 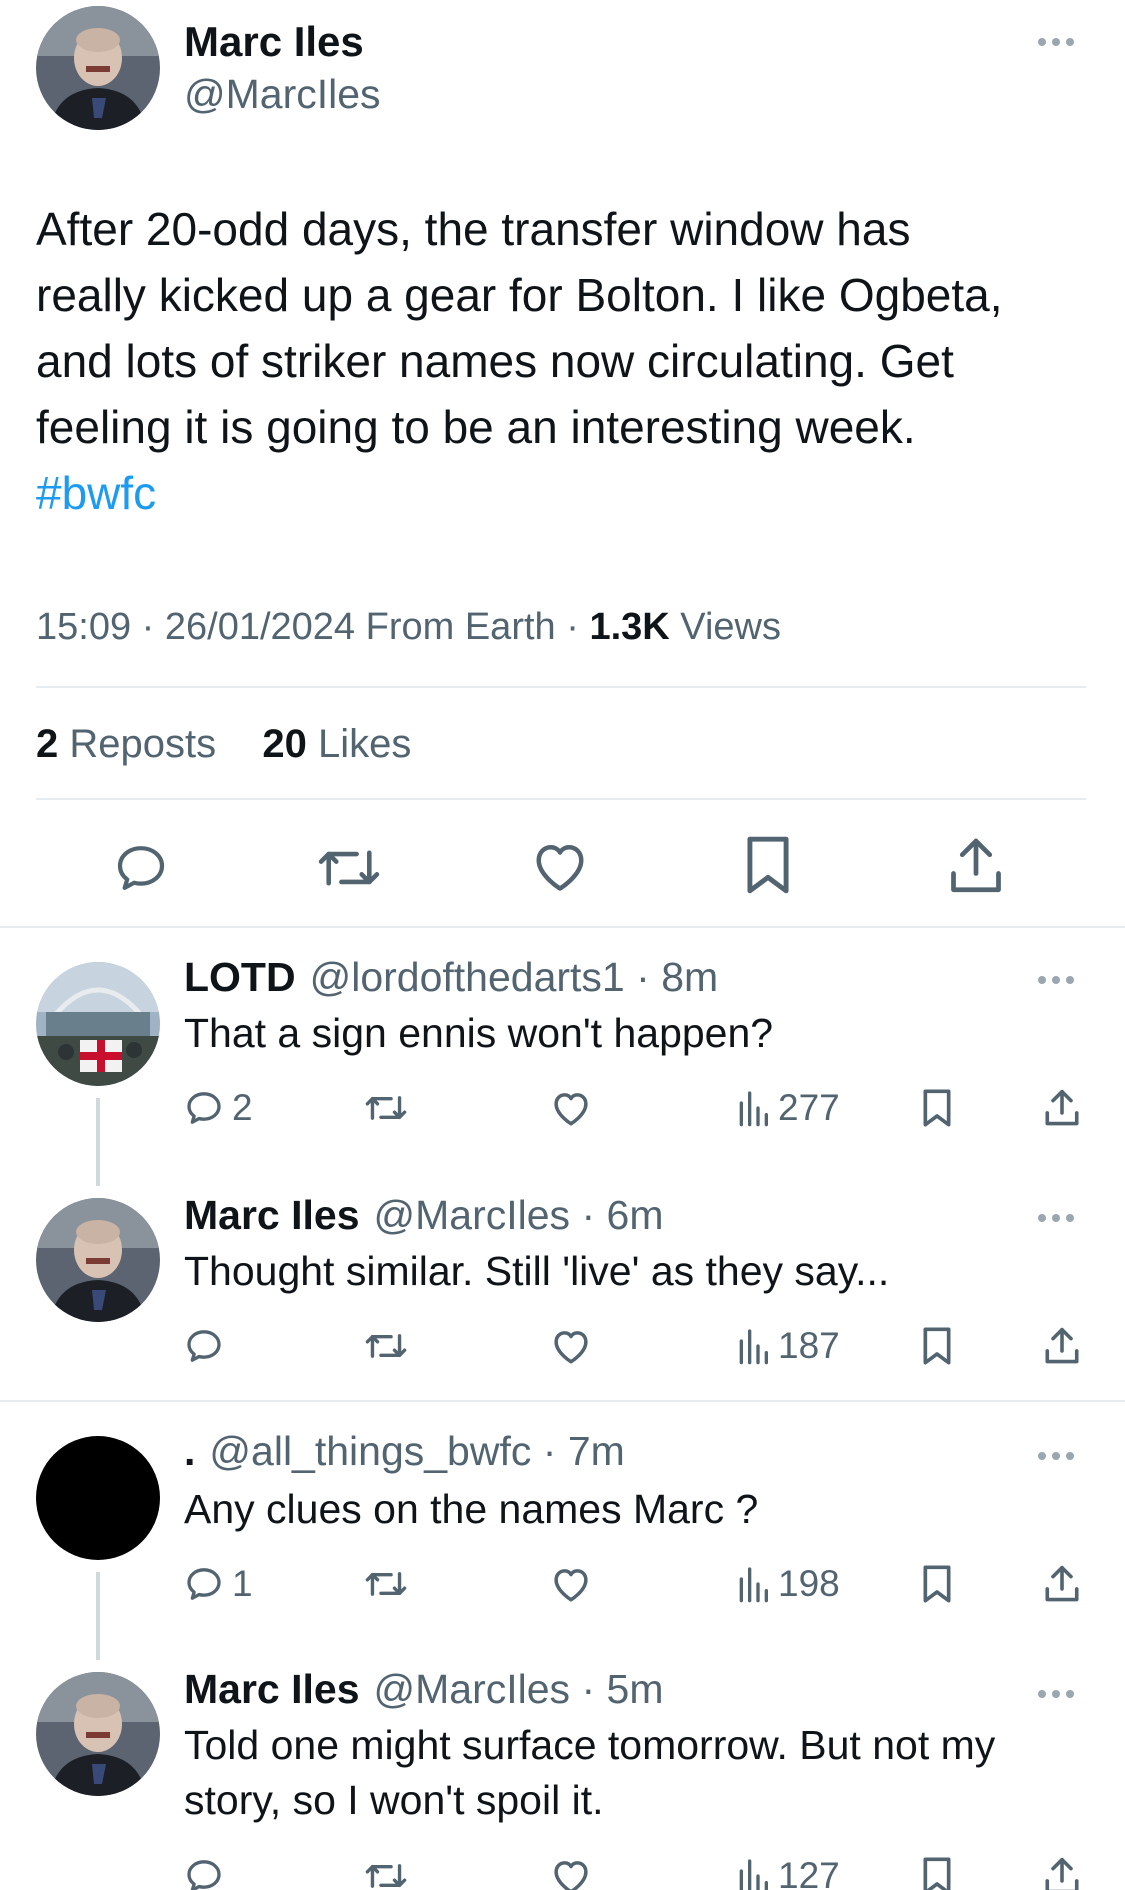 What do you see at coordinates (240, 977) in the screenshot?
I see `reply-author-name: LOTD` at bounding box center [240, 977].